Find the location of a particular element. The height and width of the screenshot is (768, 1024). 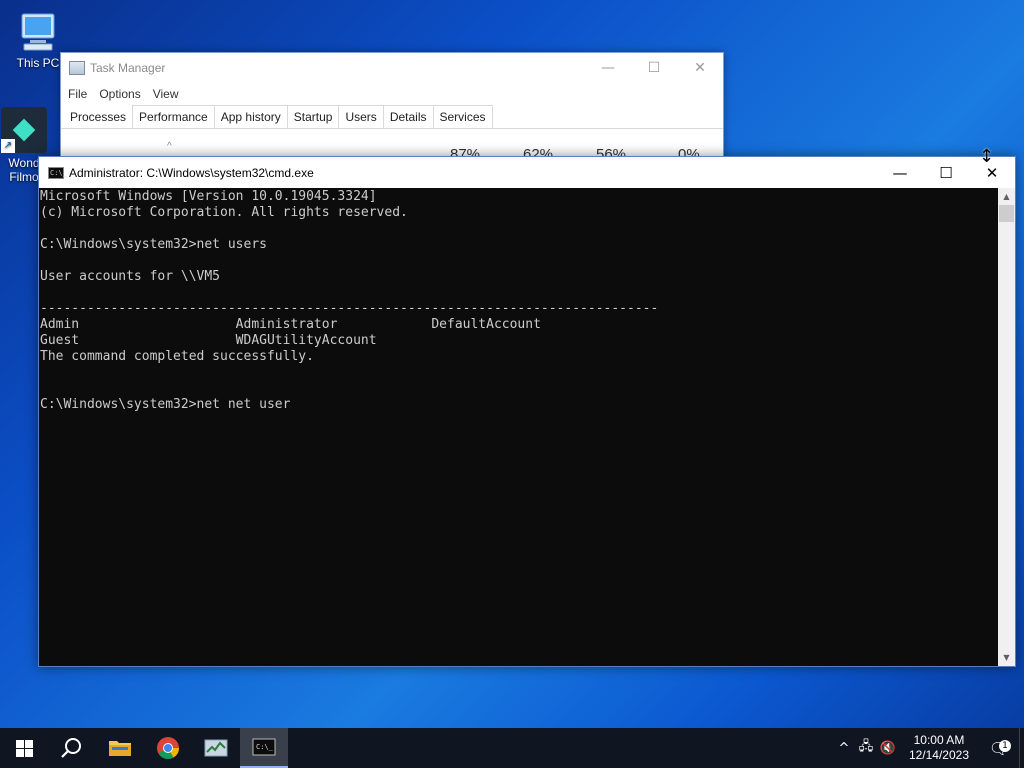

console-line: Admin Administrator DefaultAccount is located at coordinates (290, 324).